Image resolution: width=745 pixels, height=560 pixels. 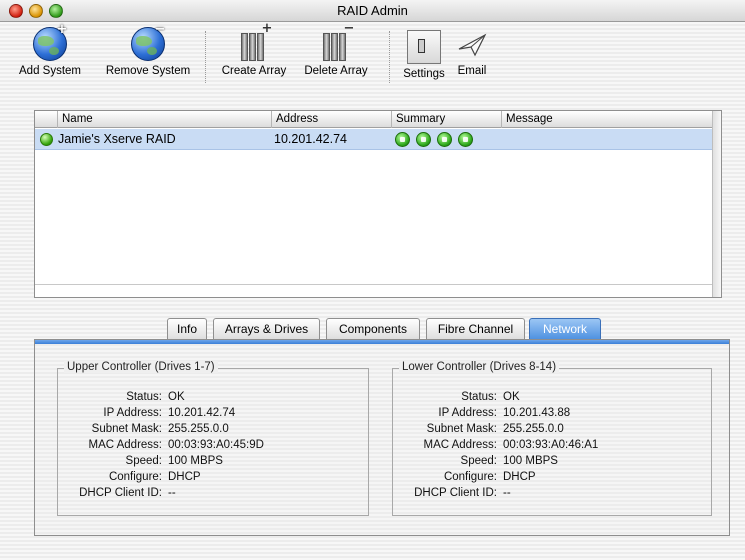 What do you see at coordinates (716, 204) in the screenshot?
I see `table-scrollbar` at bounding box center [716, 204].